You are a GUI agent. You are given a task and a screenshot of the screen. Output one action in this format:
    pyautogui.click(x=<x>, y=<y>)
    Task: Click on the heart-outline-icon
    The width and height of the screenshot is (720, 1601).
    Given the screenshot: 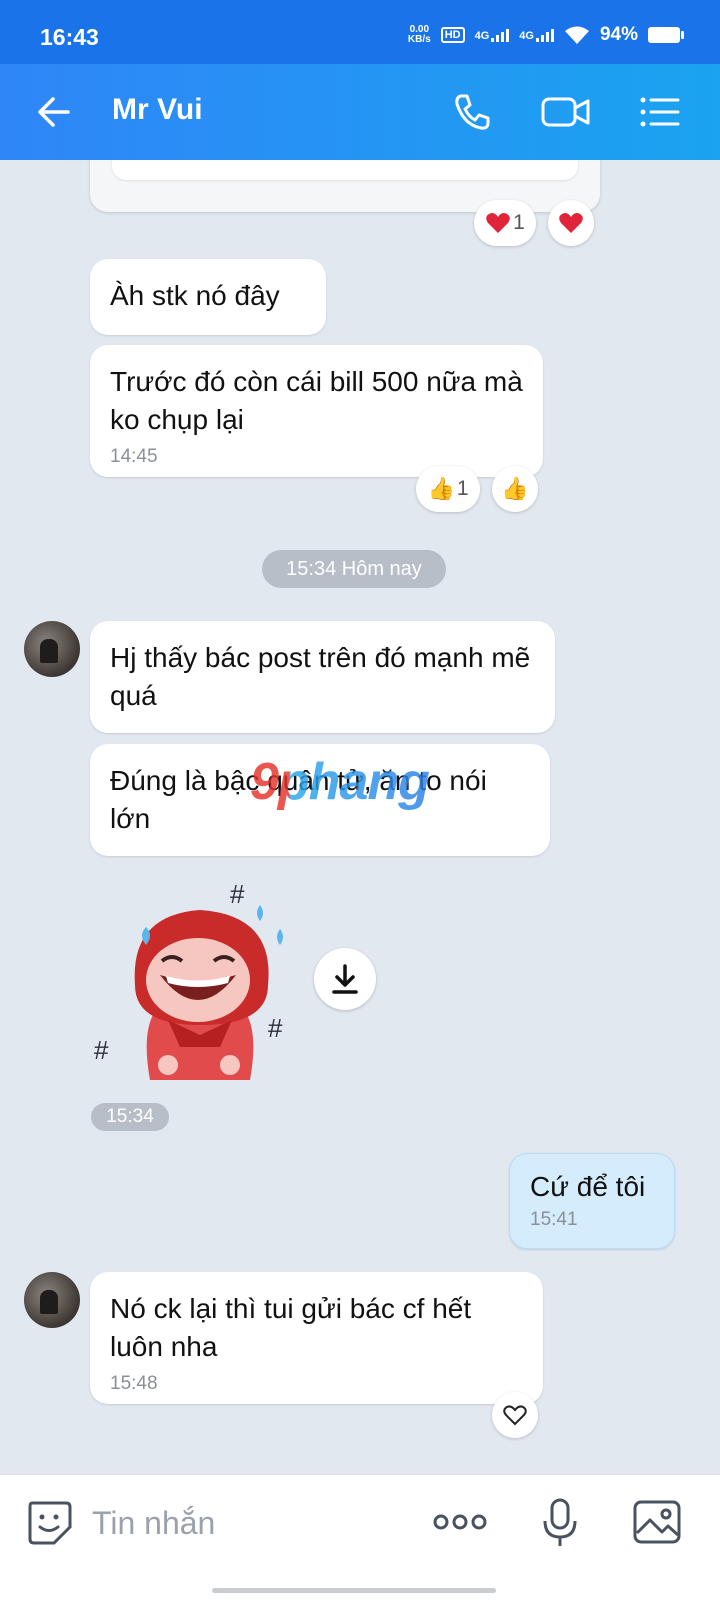 What is the action you would take?
    pyautogui.click(x=515, y=1415)
    